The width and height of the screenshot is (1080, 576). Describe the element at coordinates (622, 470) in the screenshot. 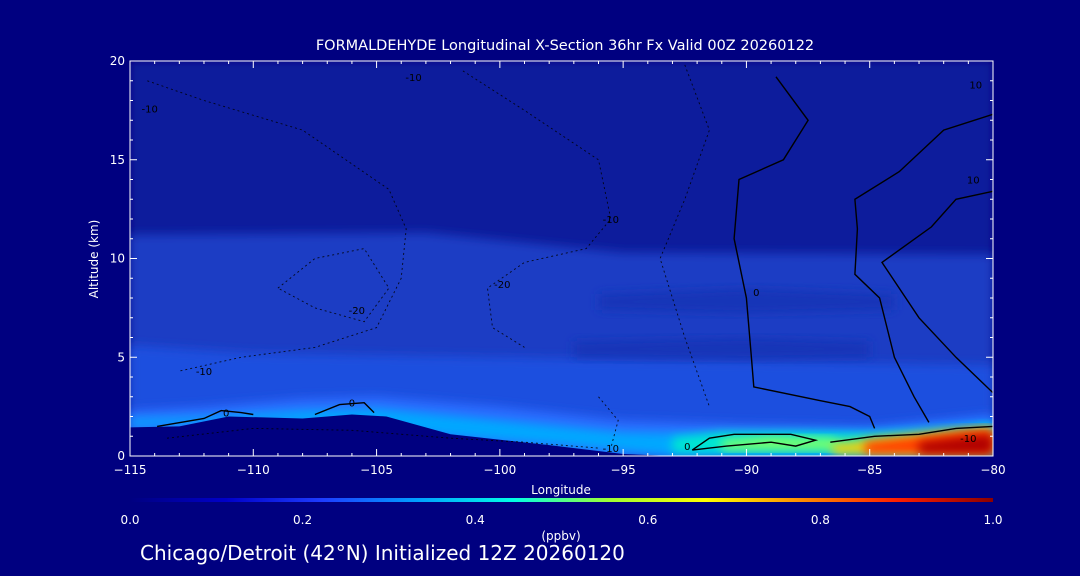

I see `x-tick-label: −95` at that location.